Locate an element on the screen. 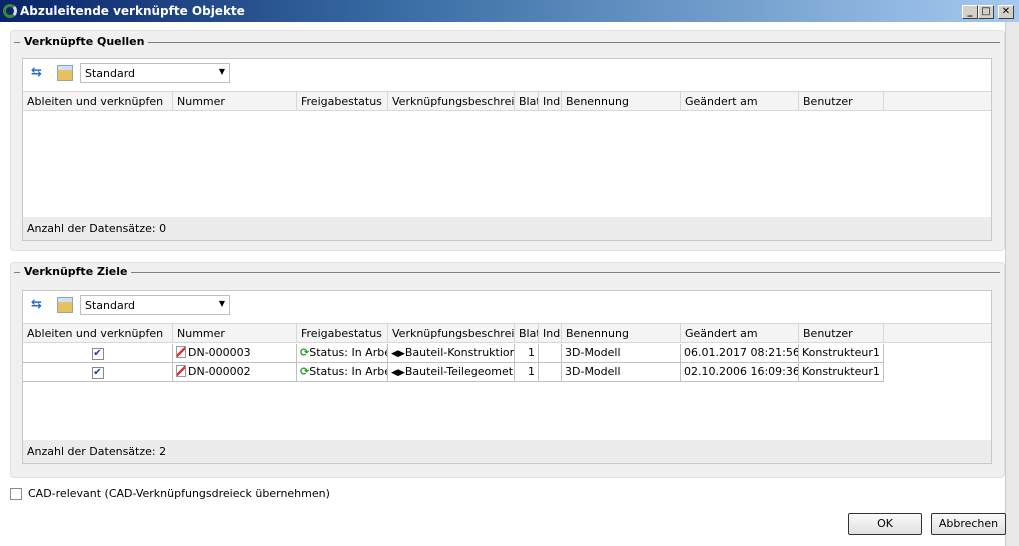  geaendert-value: 06.01.2017 08:21:56 is located at coordinates (741, 352).